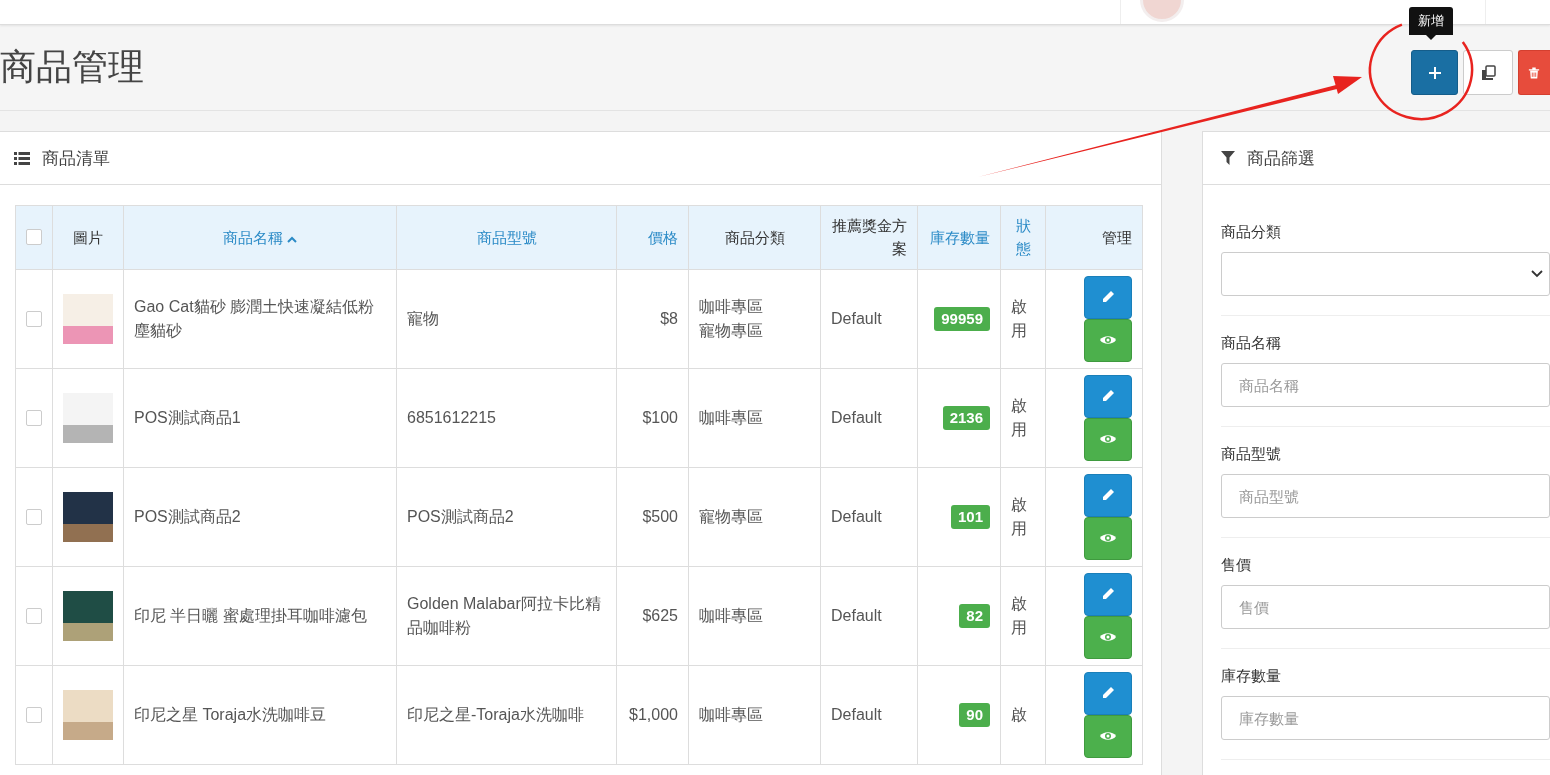 This screenshot has width=1550, height=775. Describe the element at coordinates (1023, 714) in the screenshot. I see `table-cell: 啟` at that location.